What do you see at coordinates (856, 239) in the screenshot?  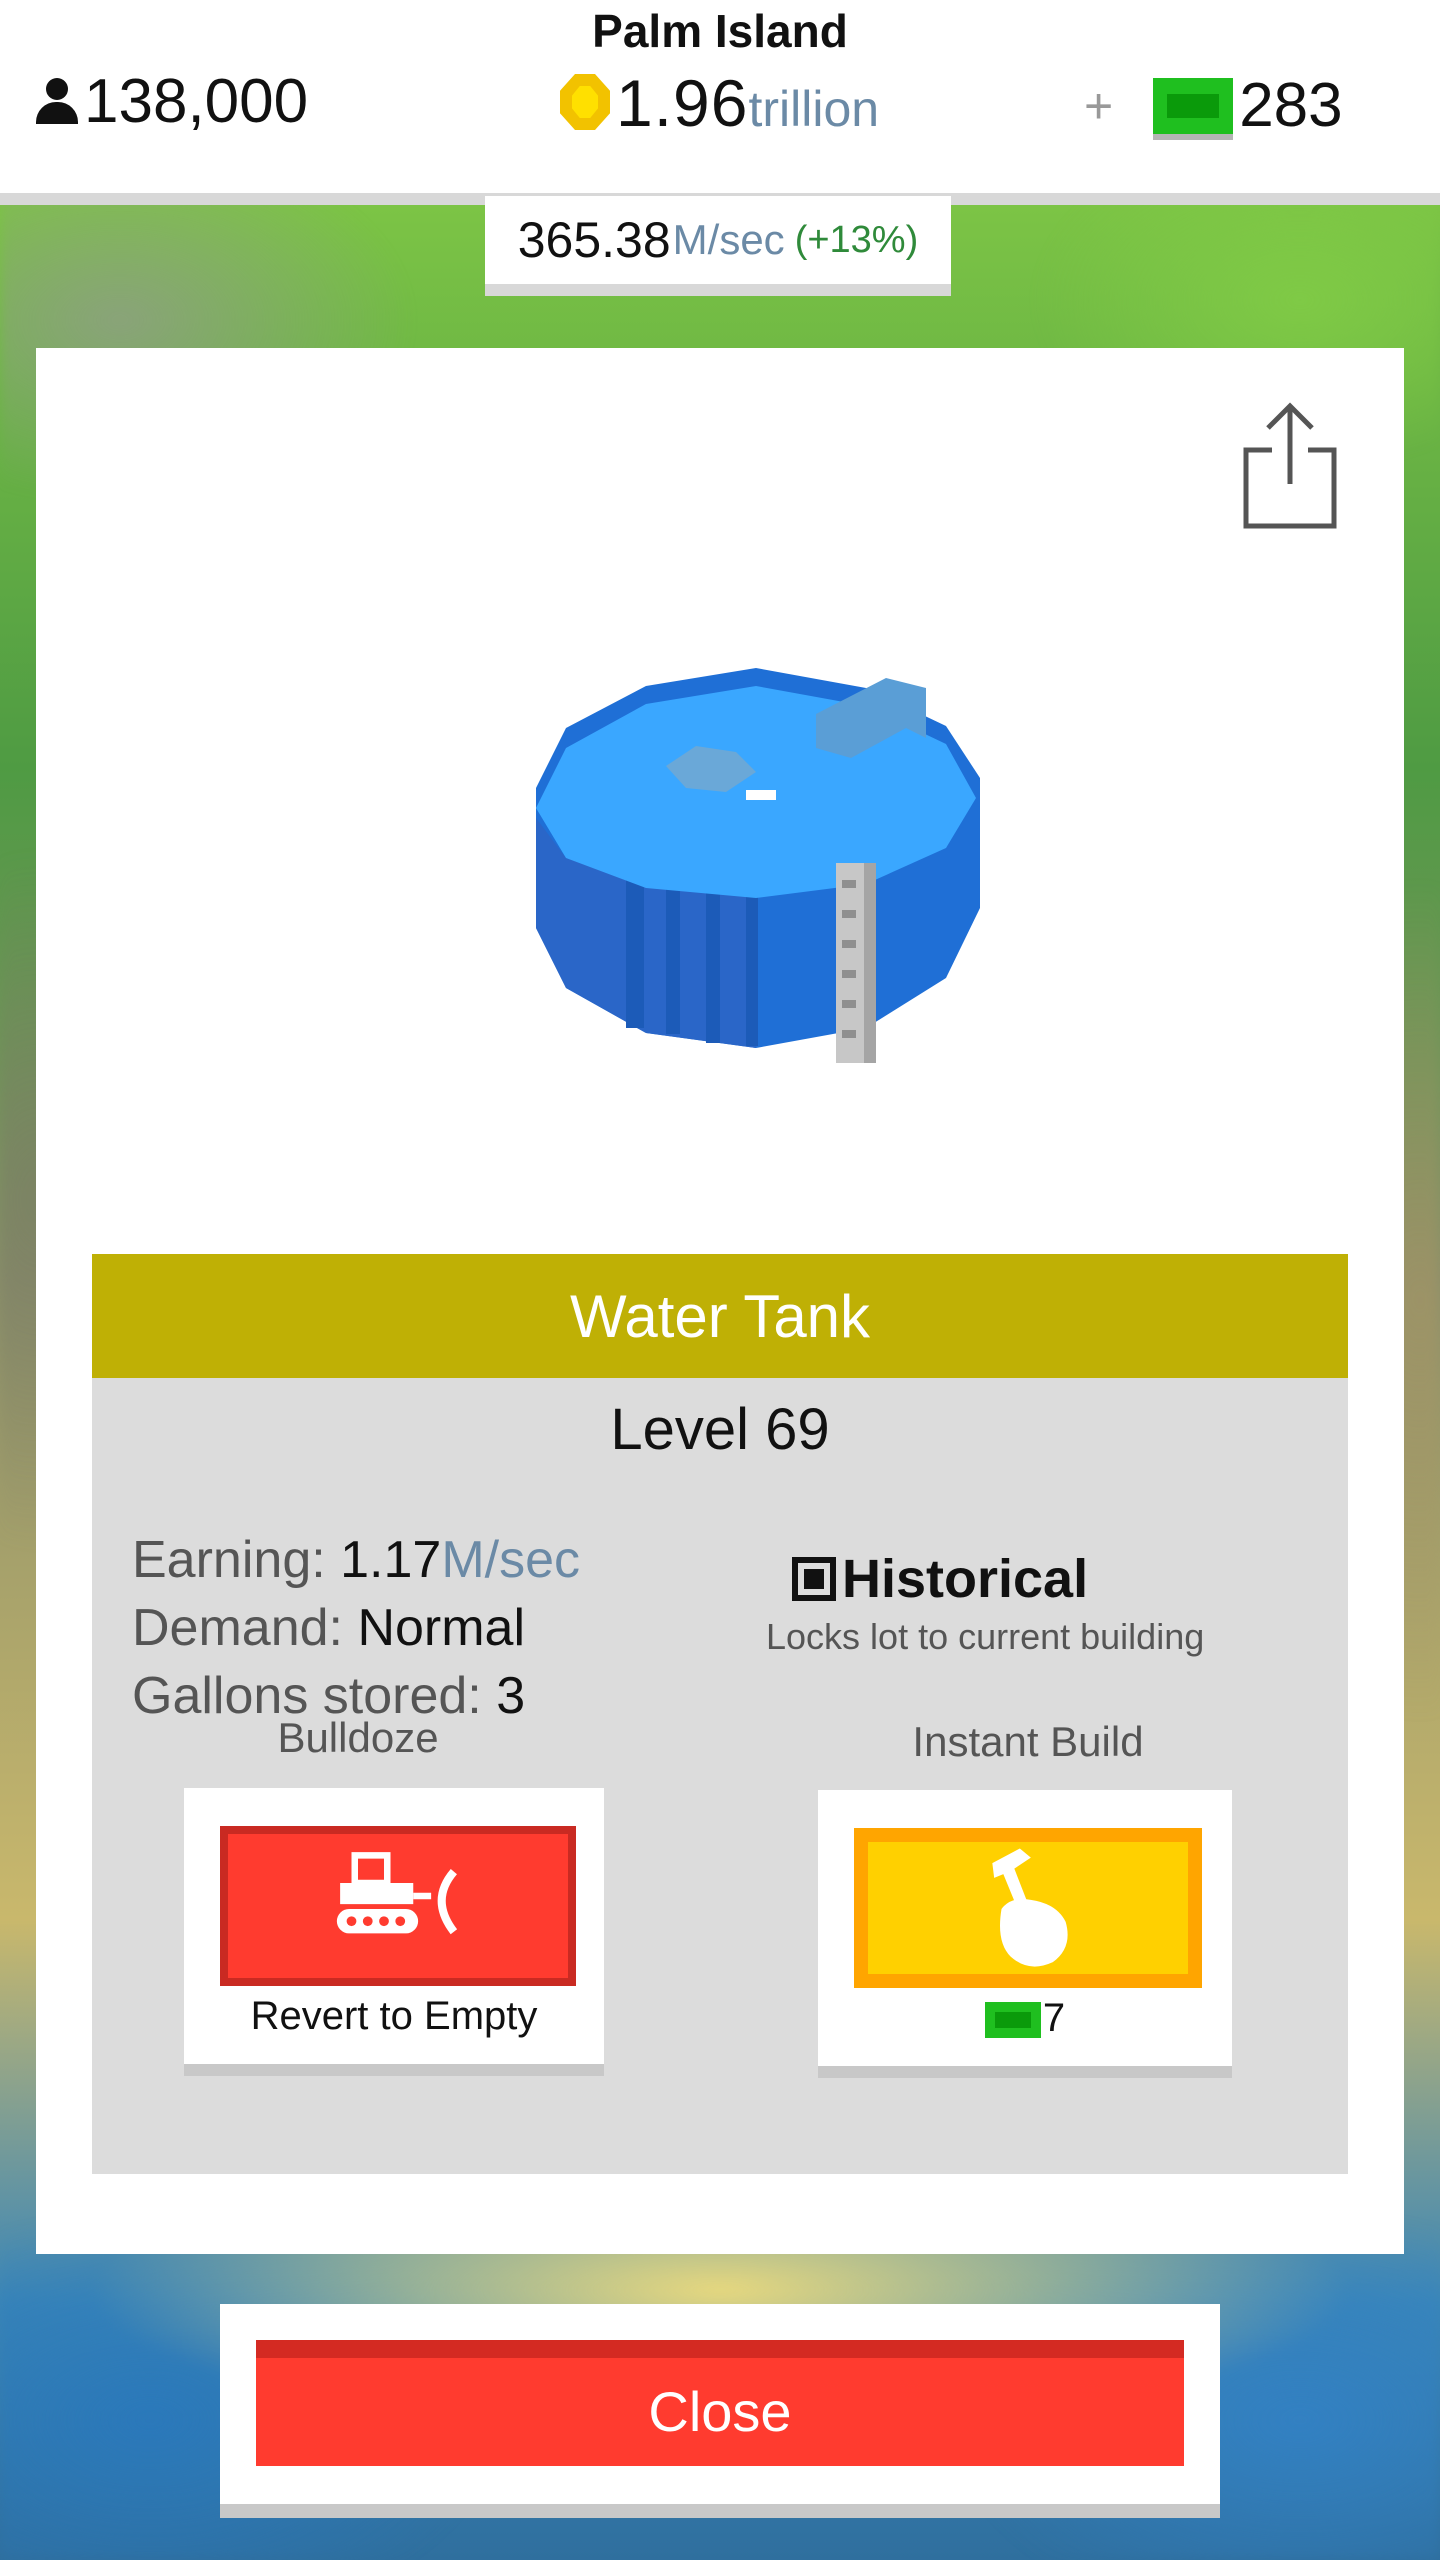 I see `income-boost: (+13%)` at bounding box center [856, 239].